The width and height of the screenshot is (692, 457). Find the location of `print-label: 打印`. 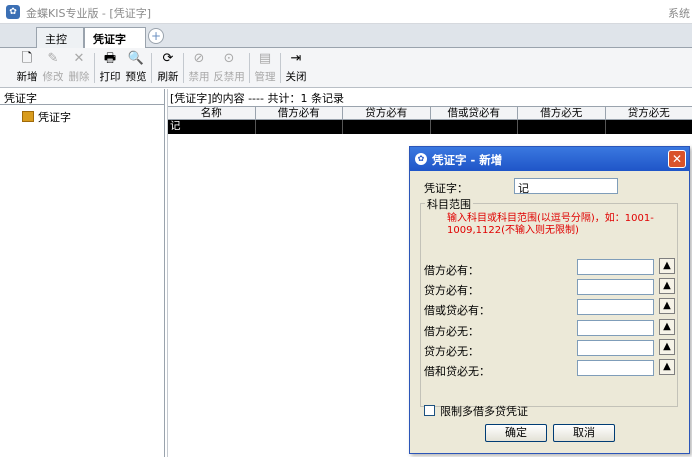

print-label: 打印 is located at coordinates (110, 77).